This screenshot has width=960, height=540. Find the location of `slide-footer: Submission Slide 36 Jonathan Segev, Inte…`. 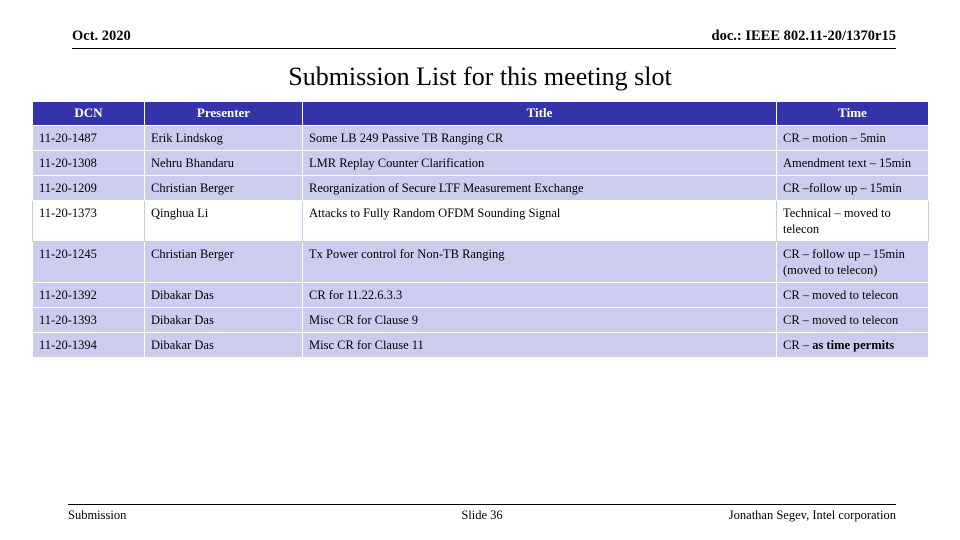

slide-footer: Submission Slide 36 Jonathan Segev, Inte… is located at coordinates (482, 515).